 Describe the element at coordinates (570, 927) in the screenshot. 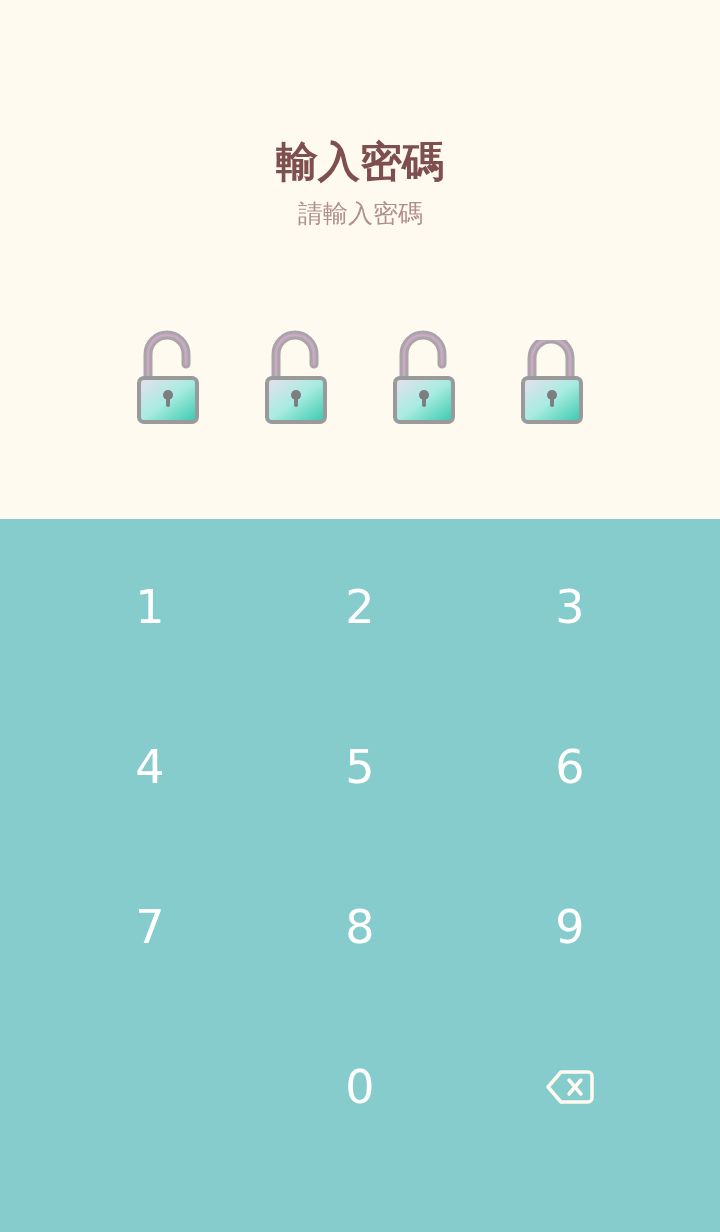

I see `digit-key: 9` at that location.